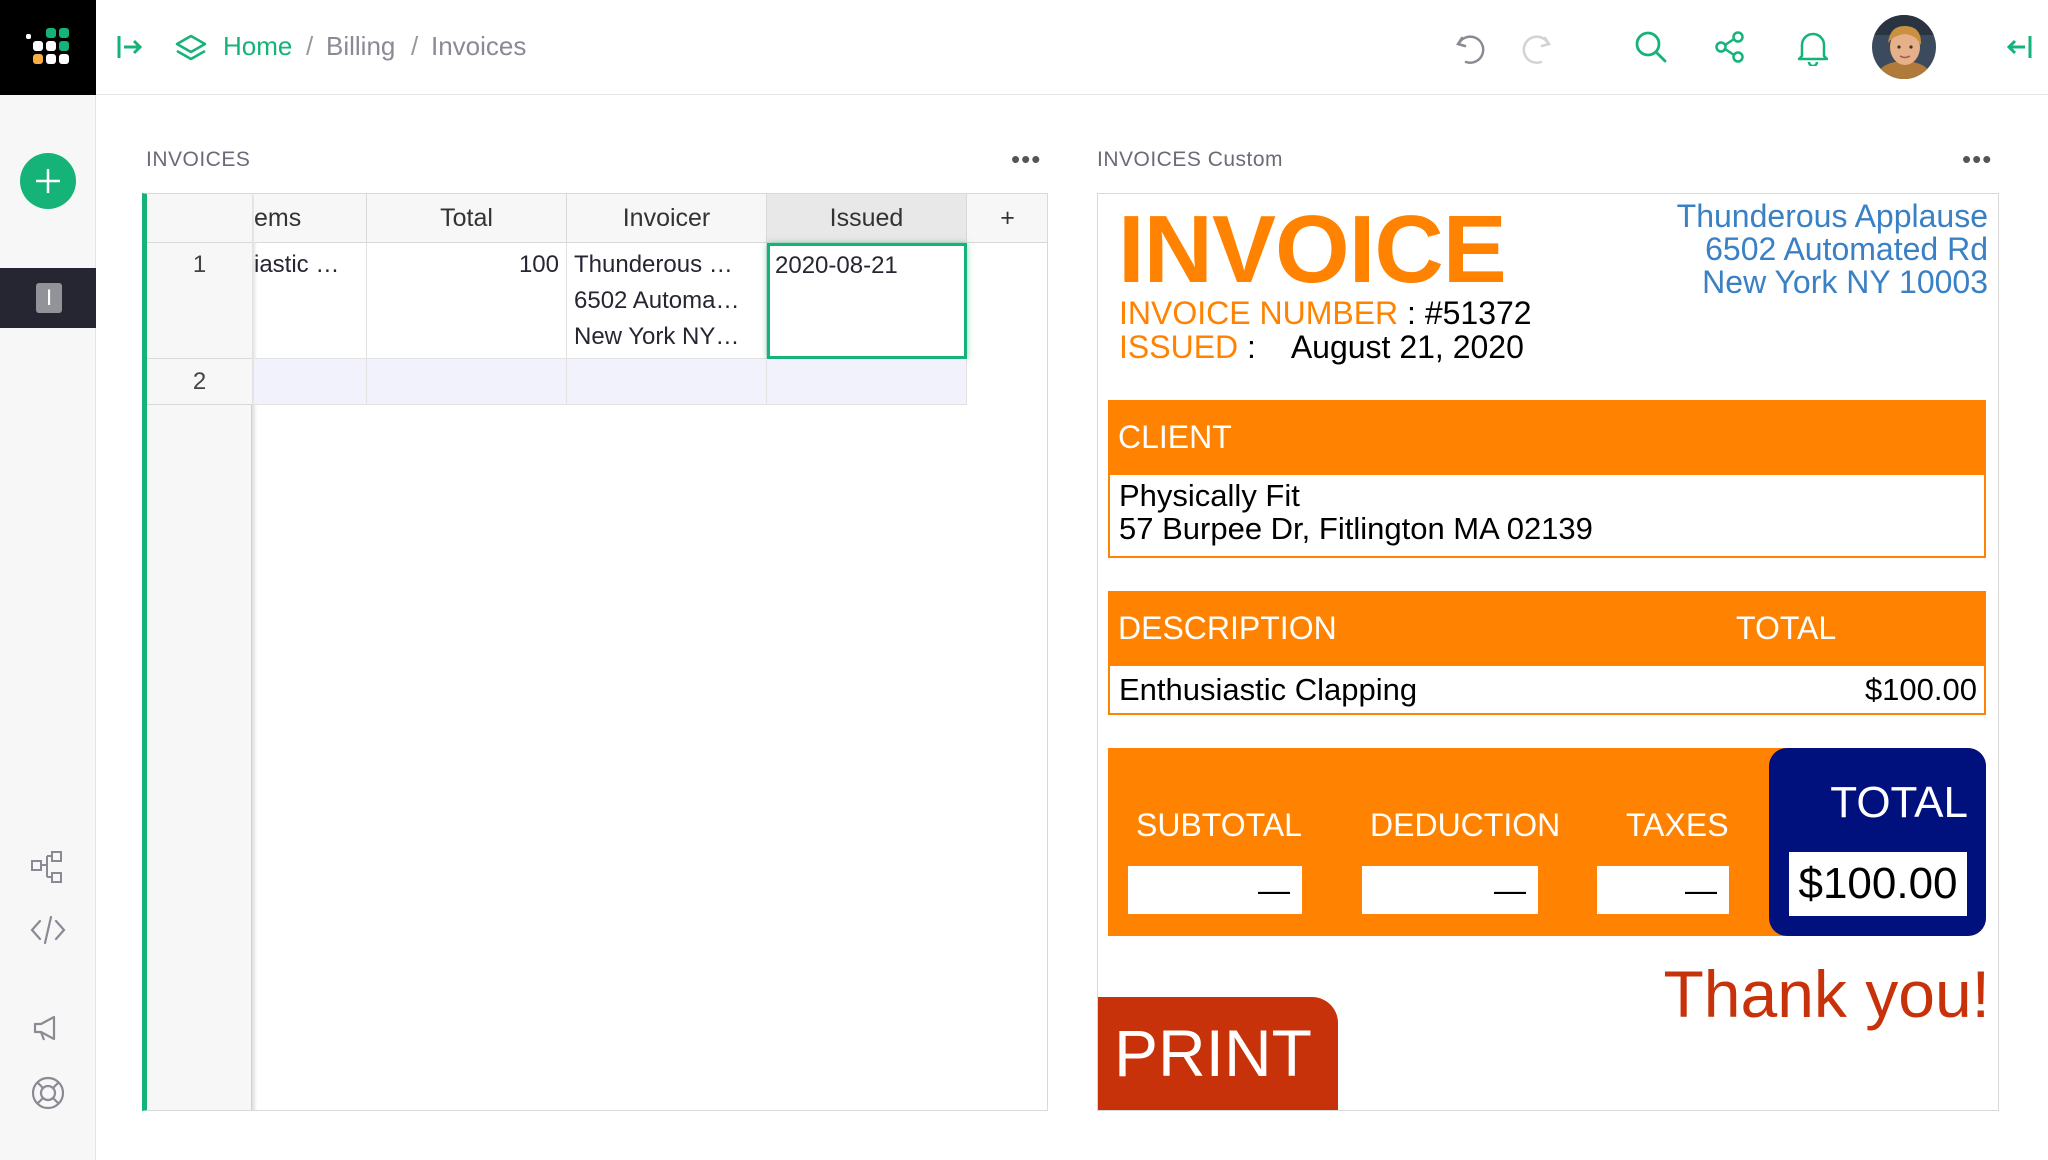 This screenshot has width=2048, height=1160. I want to click on deduction-value: —, so click(1450, 890).